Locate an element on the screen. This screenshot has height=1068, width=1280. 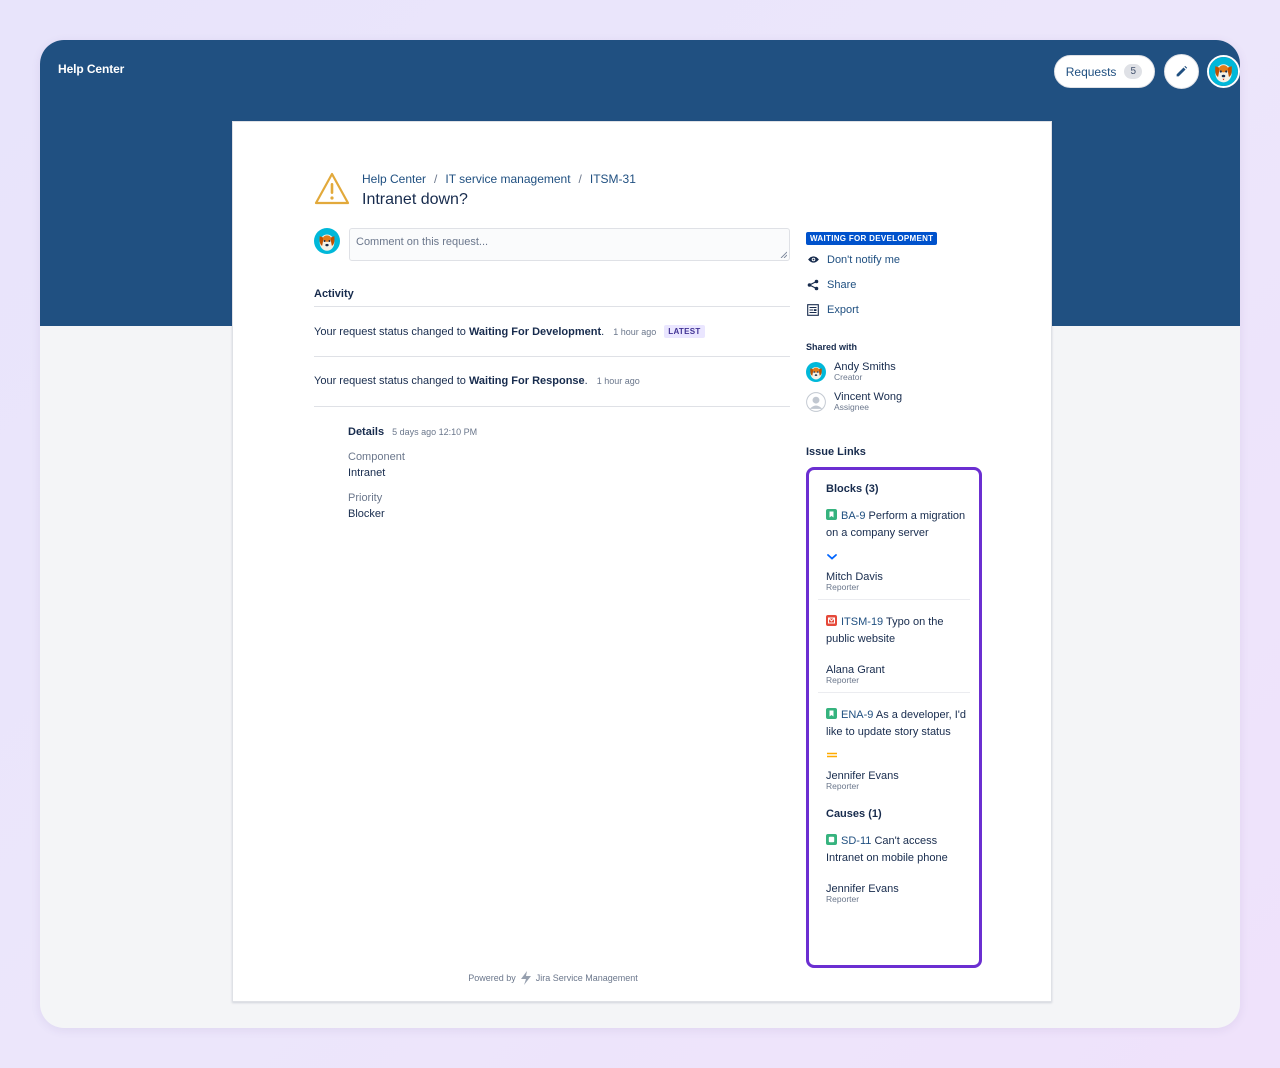
shared-with-heading: Shared with is located at coordinates (832, 347).